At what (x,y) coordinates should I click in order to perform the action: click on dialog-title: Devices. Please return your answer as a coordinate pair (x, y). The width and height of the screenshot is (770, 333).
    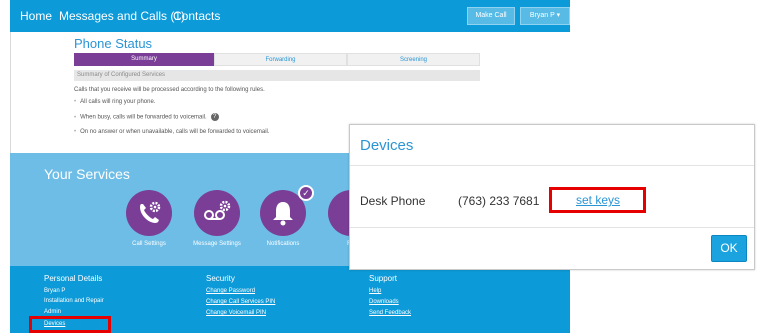
    Looking at the image, I should click on (387, 145).